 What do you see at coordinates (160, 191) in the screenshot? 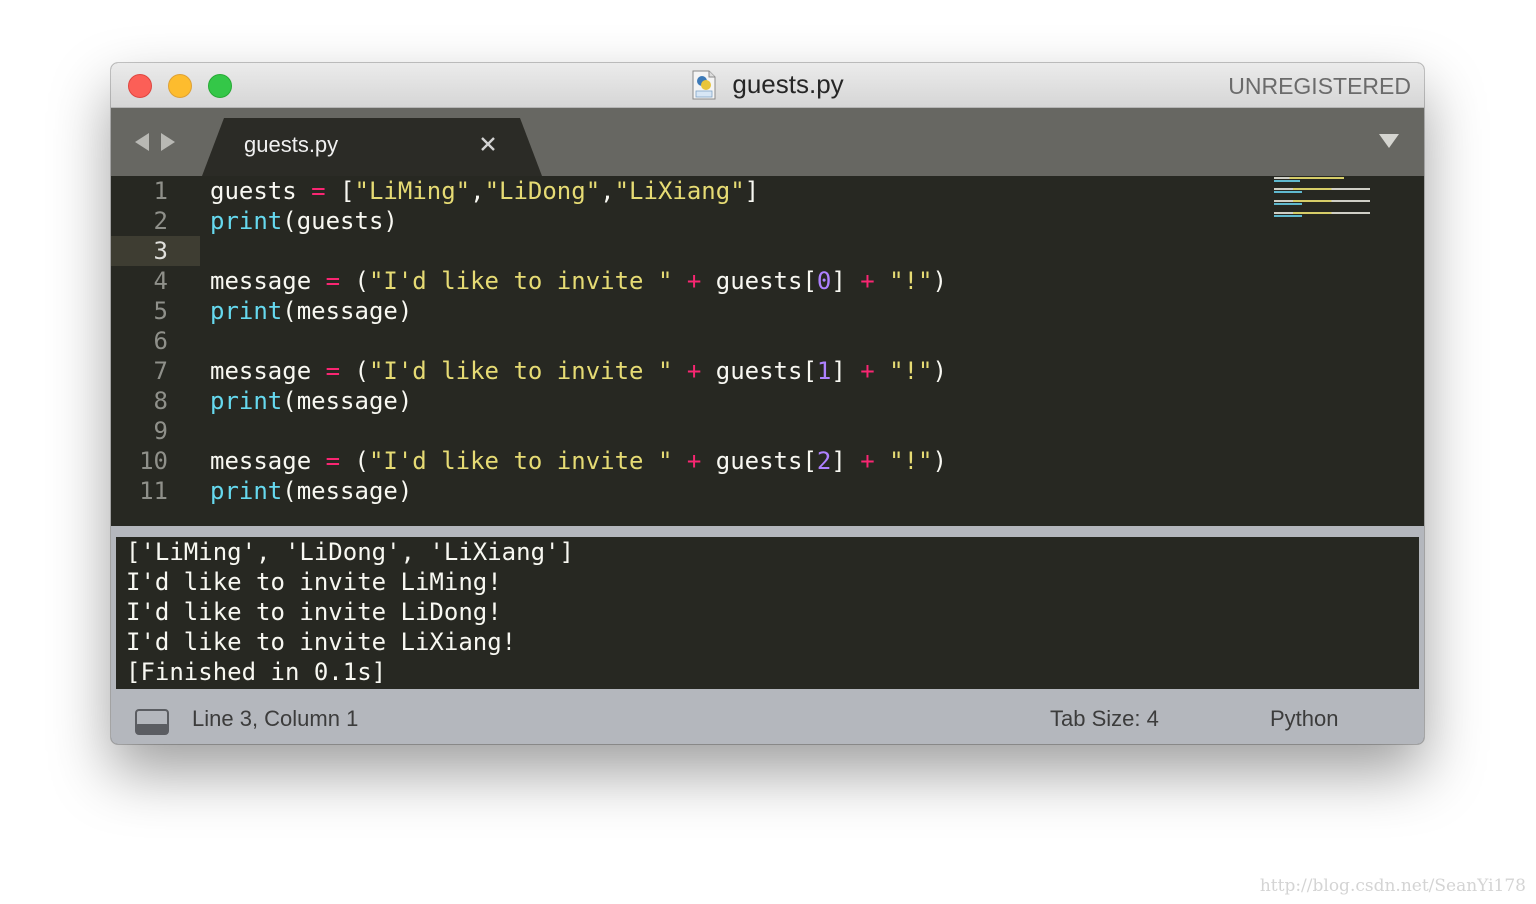
I see `line-number: 1` at bounding box center [160, 191].